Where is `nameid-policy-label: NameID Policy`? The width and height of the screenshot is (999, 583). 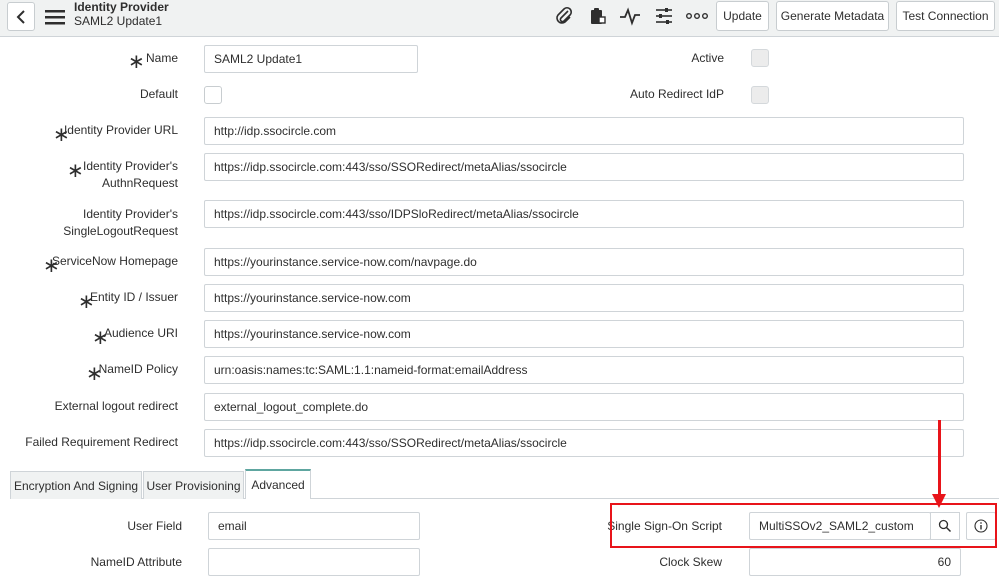
nameid-policy-label: NameID Policy is located at coordinates (138, 369).